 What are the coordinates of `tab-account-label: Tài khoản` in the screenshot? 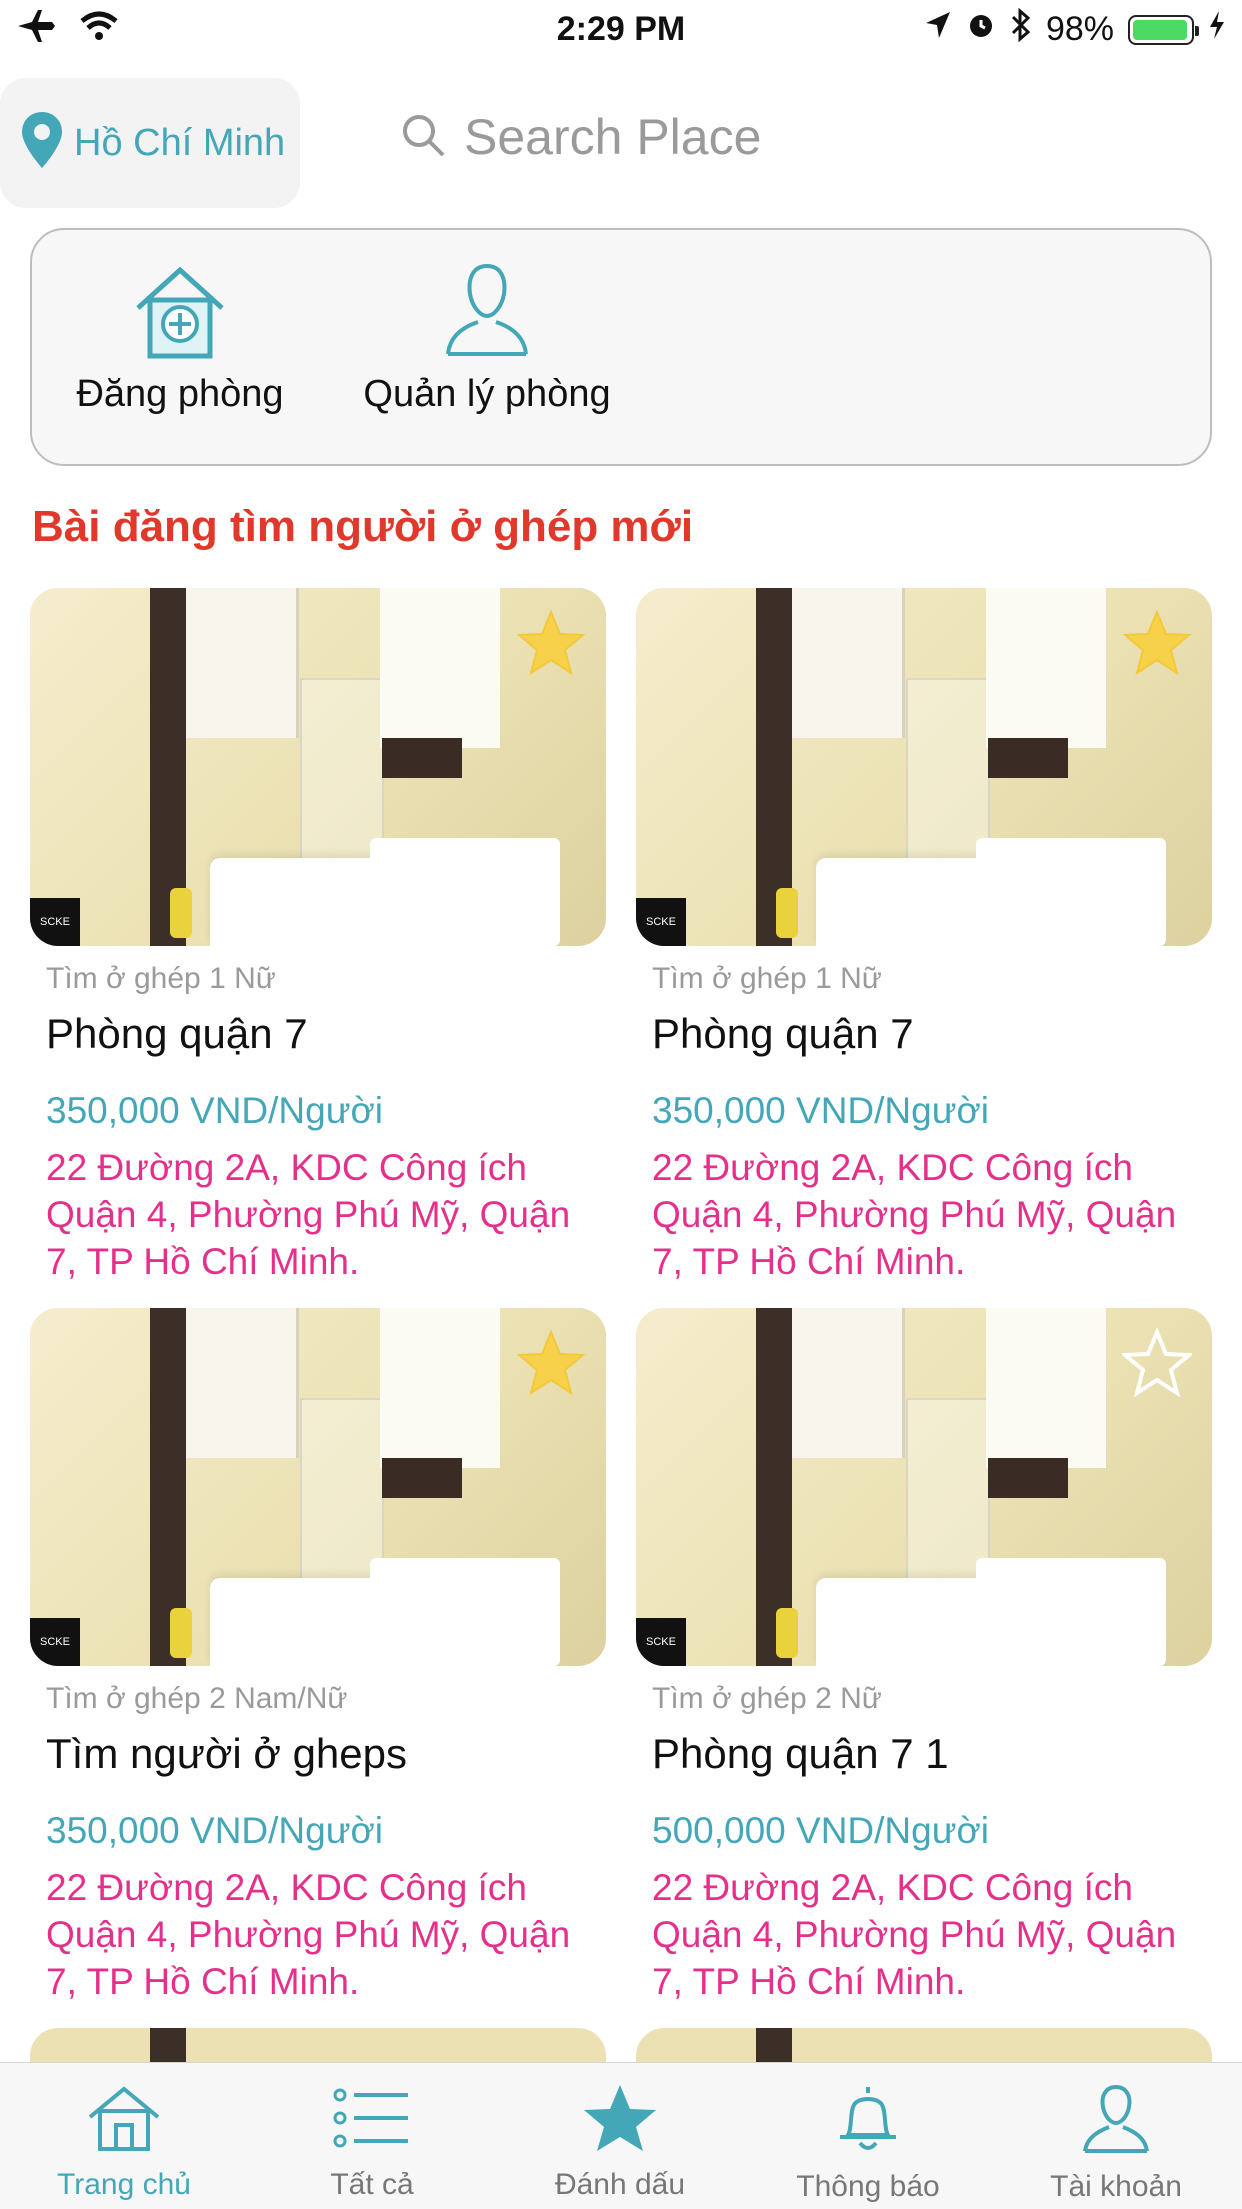 It's located at (1116, 2186).